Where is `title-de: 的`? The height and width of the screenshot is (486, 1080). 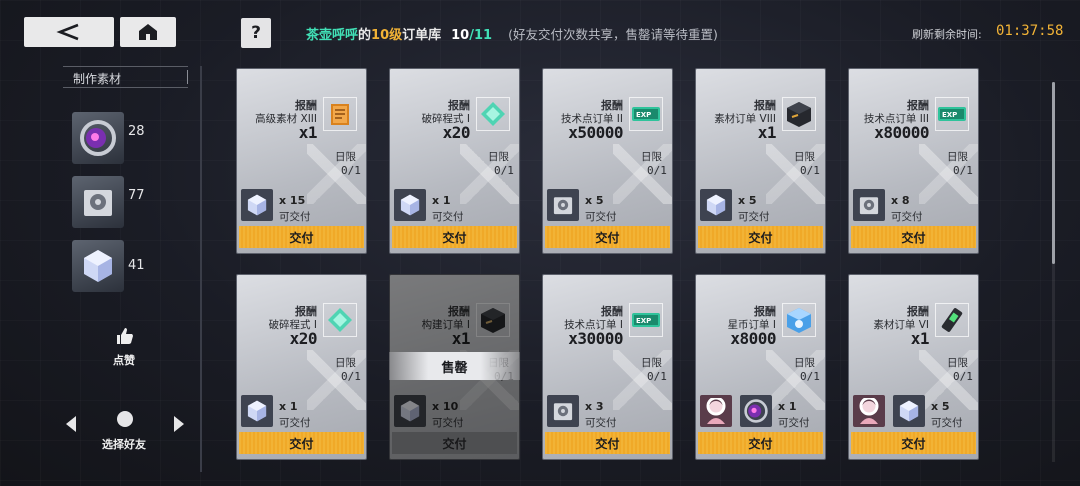 title-de: 的 is located at coordinates (365, 35).